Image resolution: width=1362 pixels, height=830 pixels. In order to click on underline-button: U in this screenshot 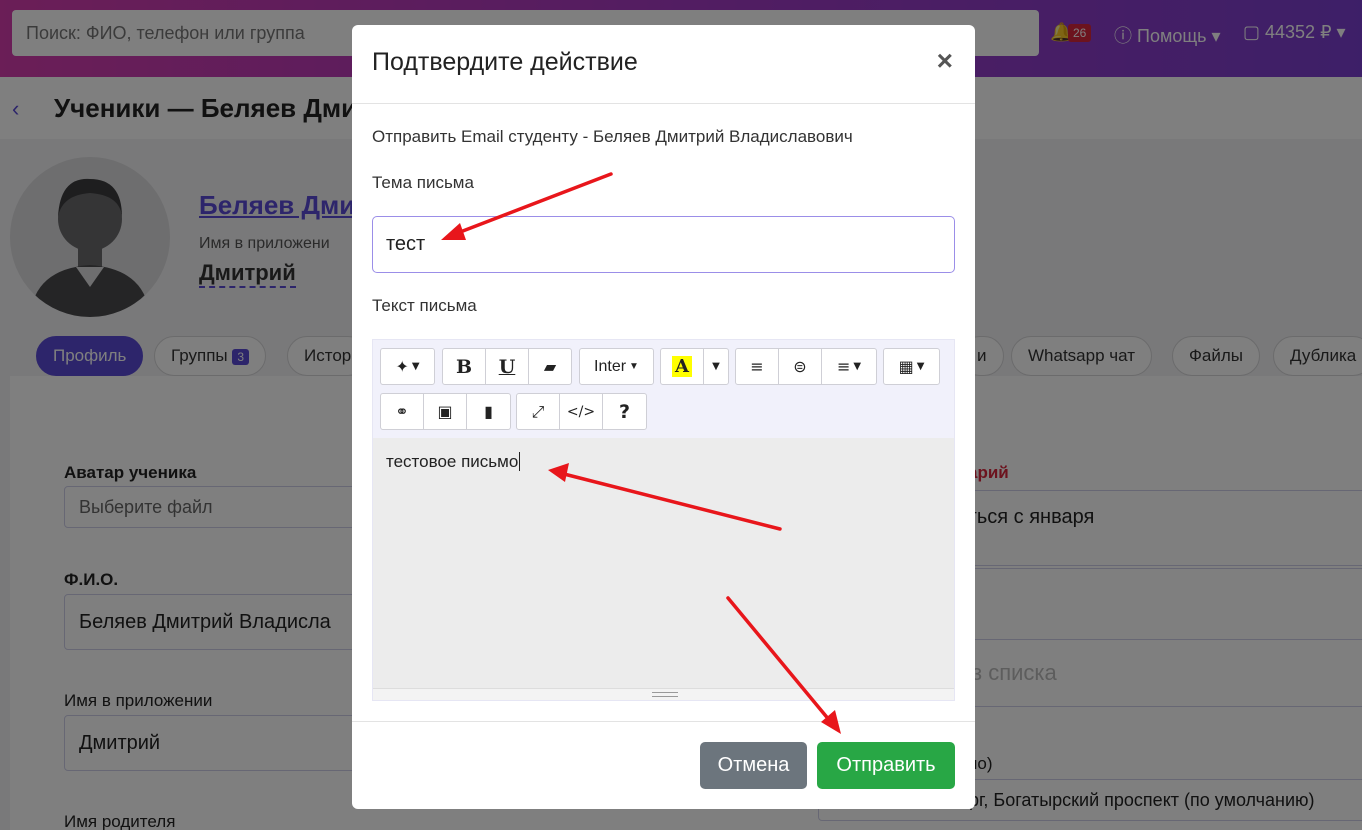, I will do `click(507, 366)`.